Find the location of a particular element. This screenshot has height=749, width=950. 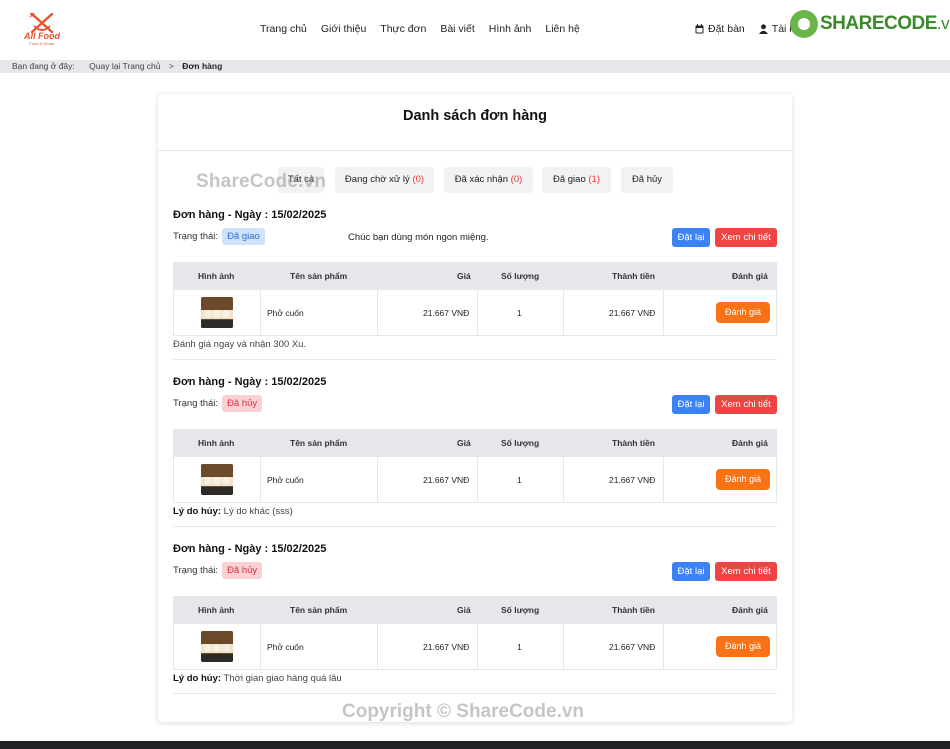

tab-delivered-label: Đã giao is located at coordinates (569, 179).